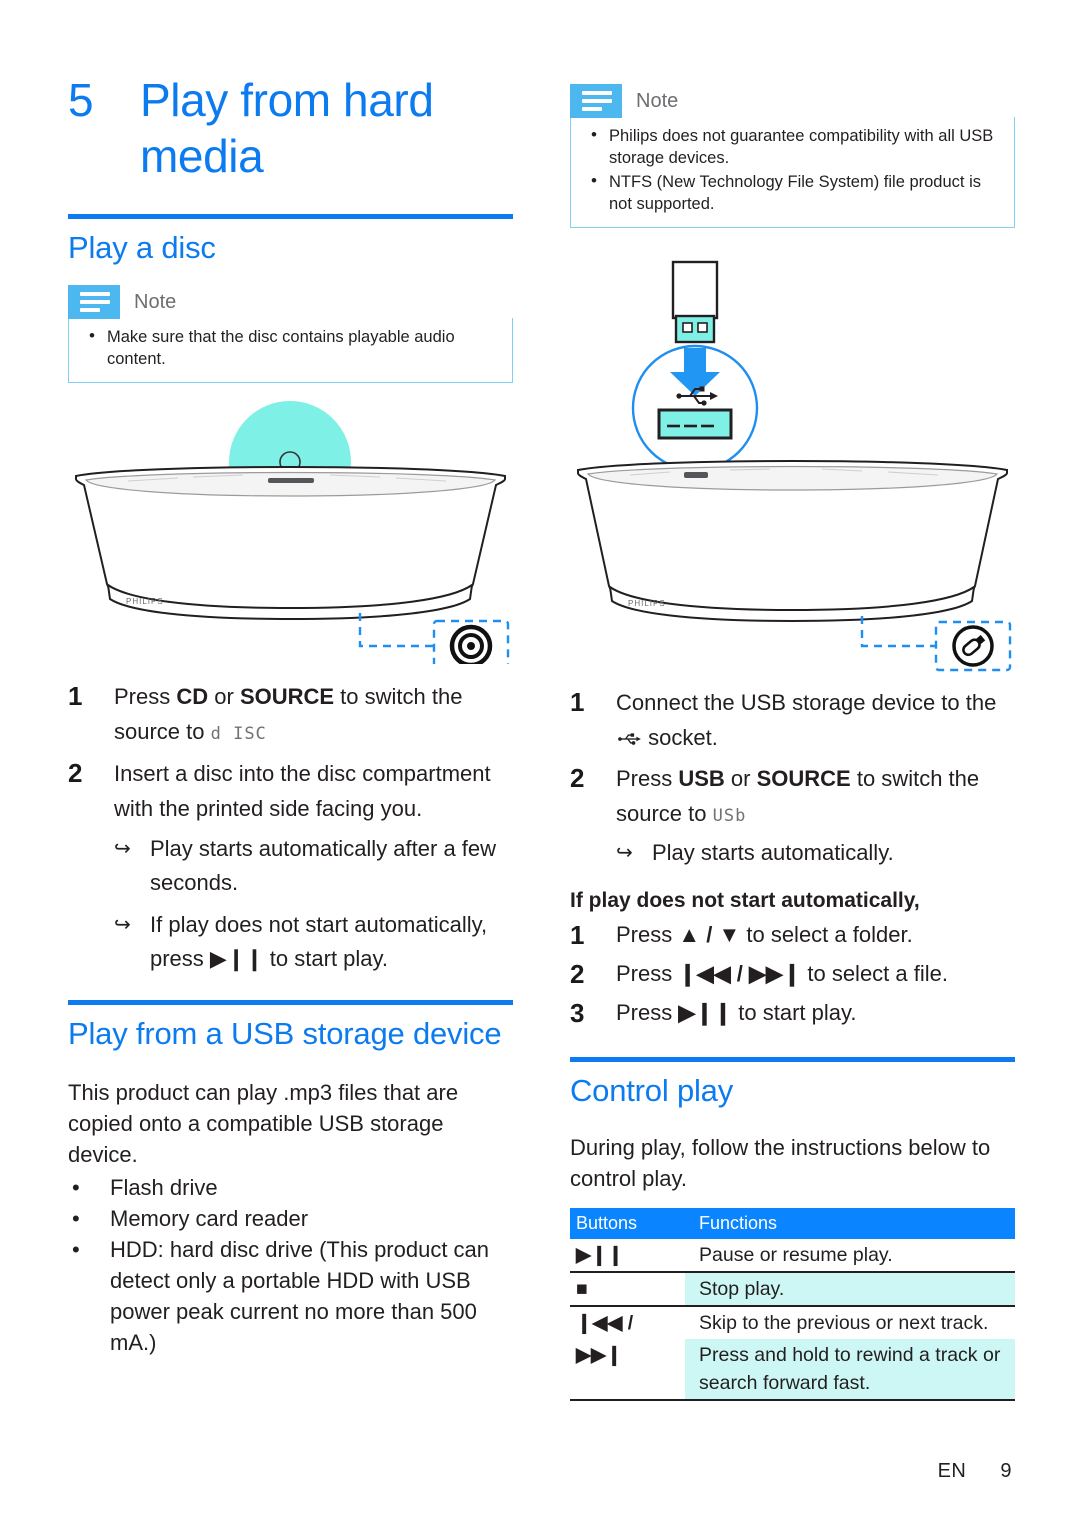 This screenshot has height=1527, width=1080. Describe the element at coordinates (142, 247) in the screenshot. I see `section-heading-play-a-disc: Play a disc` at that location.